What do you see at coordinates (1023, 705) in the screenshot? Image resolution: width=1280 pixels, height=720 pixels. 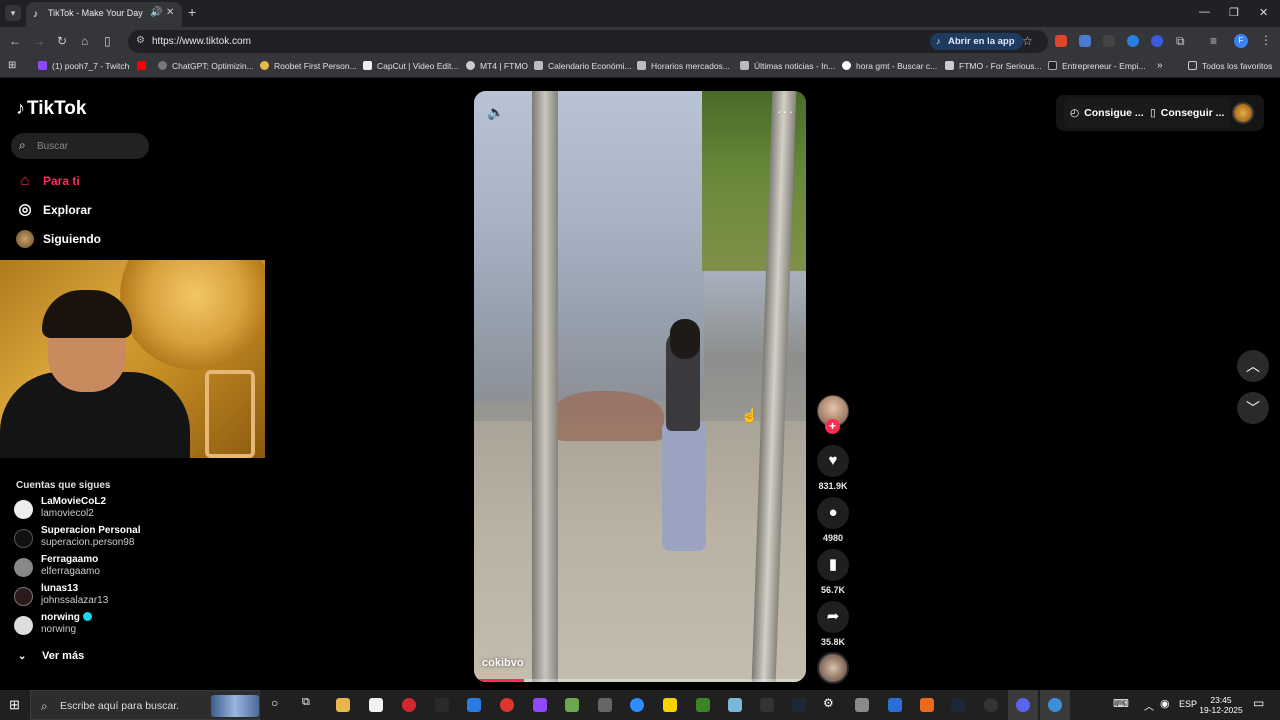 I see `discord-icon` at bounding box center [1023, 705].